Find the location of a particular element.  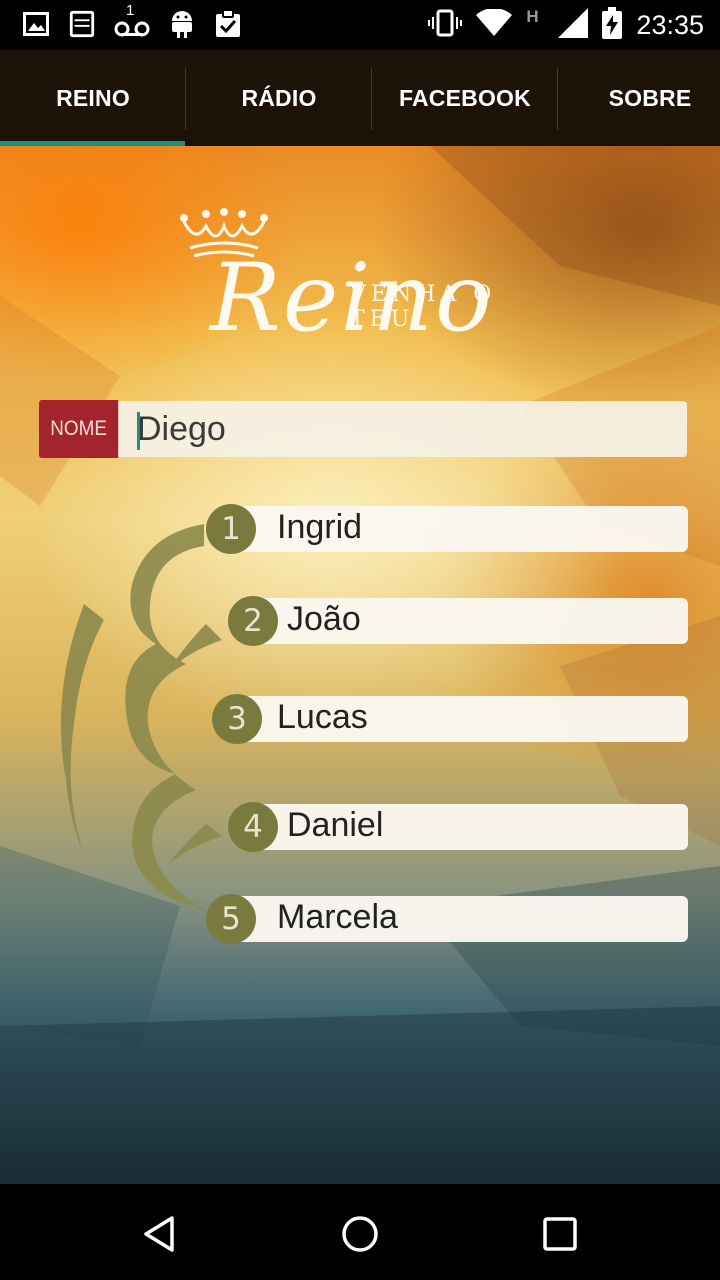

navigation-bar is located at coordinates (360, 1232).